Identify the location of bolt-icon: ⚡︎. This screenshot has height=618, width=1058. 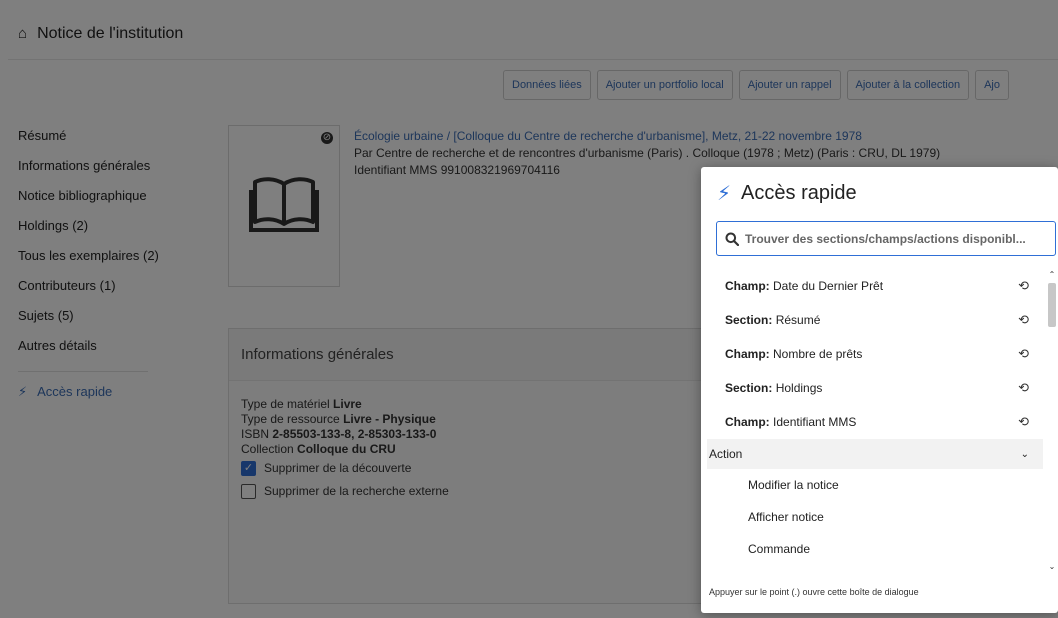
(724, 194).